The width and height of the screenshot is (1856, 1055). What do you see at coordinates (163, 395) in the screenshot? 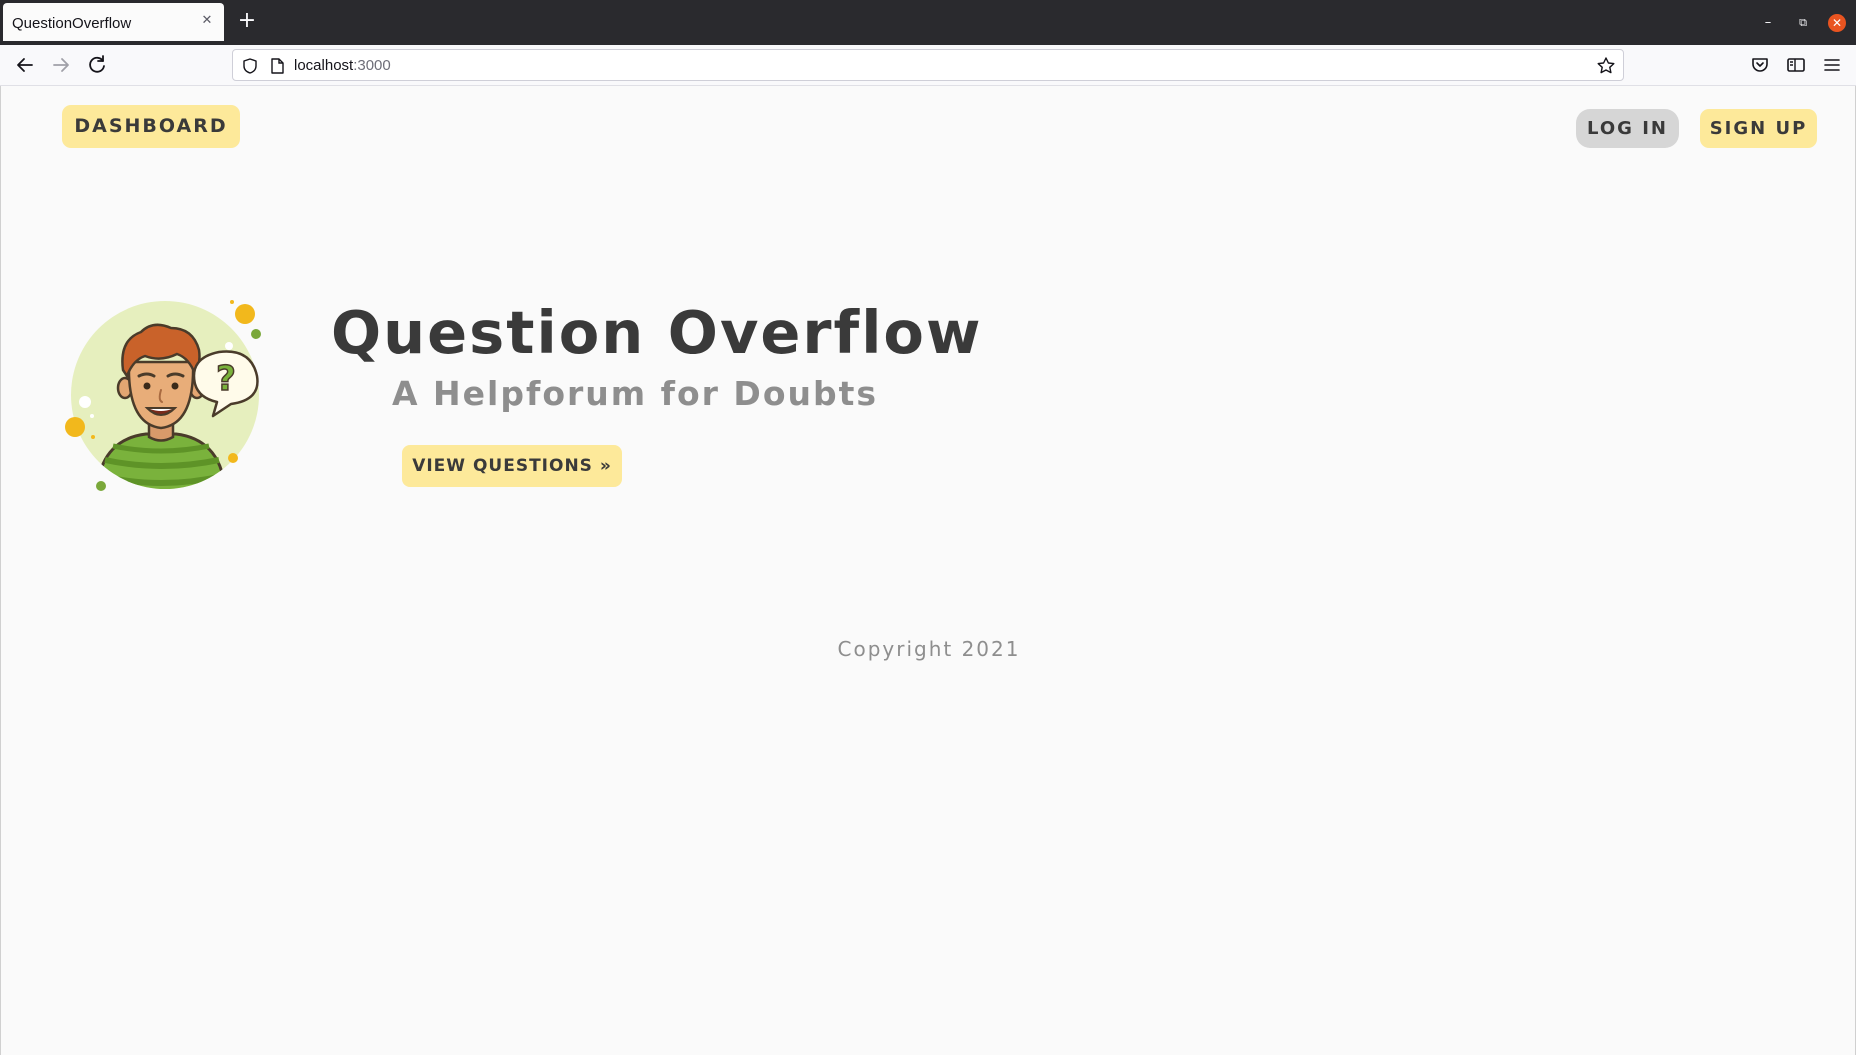
I see `question-person-illustration: ?` at bounding box center [163, 395].